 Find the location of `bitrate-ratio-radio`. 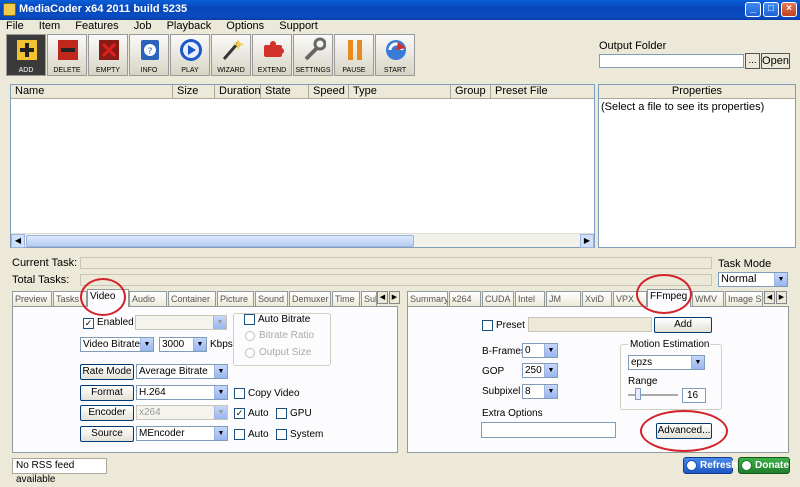

bitrate-ratio-radio is located at coordinates (250, 336).